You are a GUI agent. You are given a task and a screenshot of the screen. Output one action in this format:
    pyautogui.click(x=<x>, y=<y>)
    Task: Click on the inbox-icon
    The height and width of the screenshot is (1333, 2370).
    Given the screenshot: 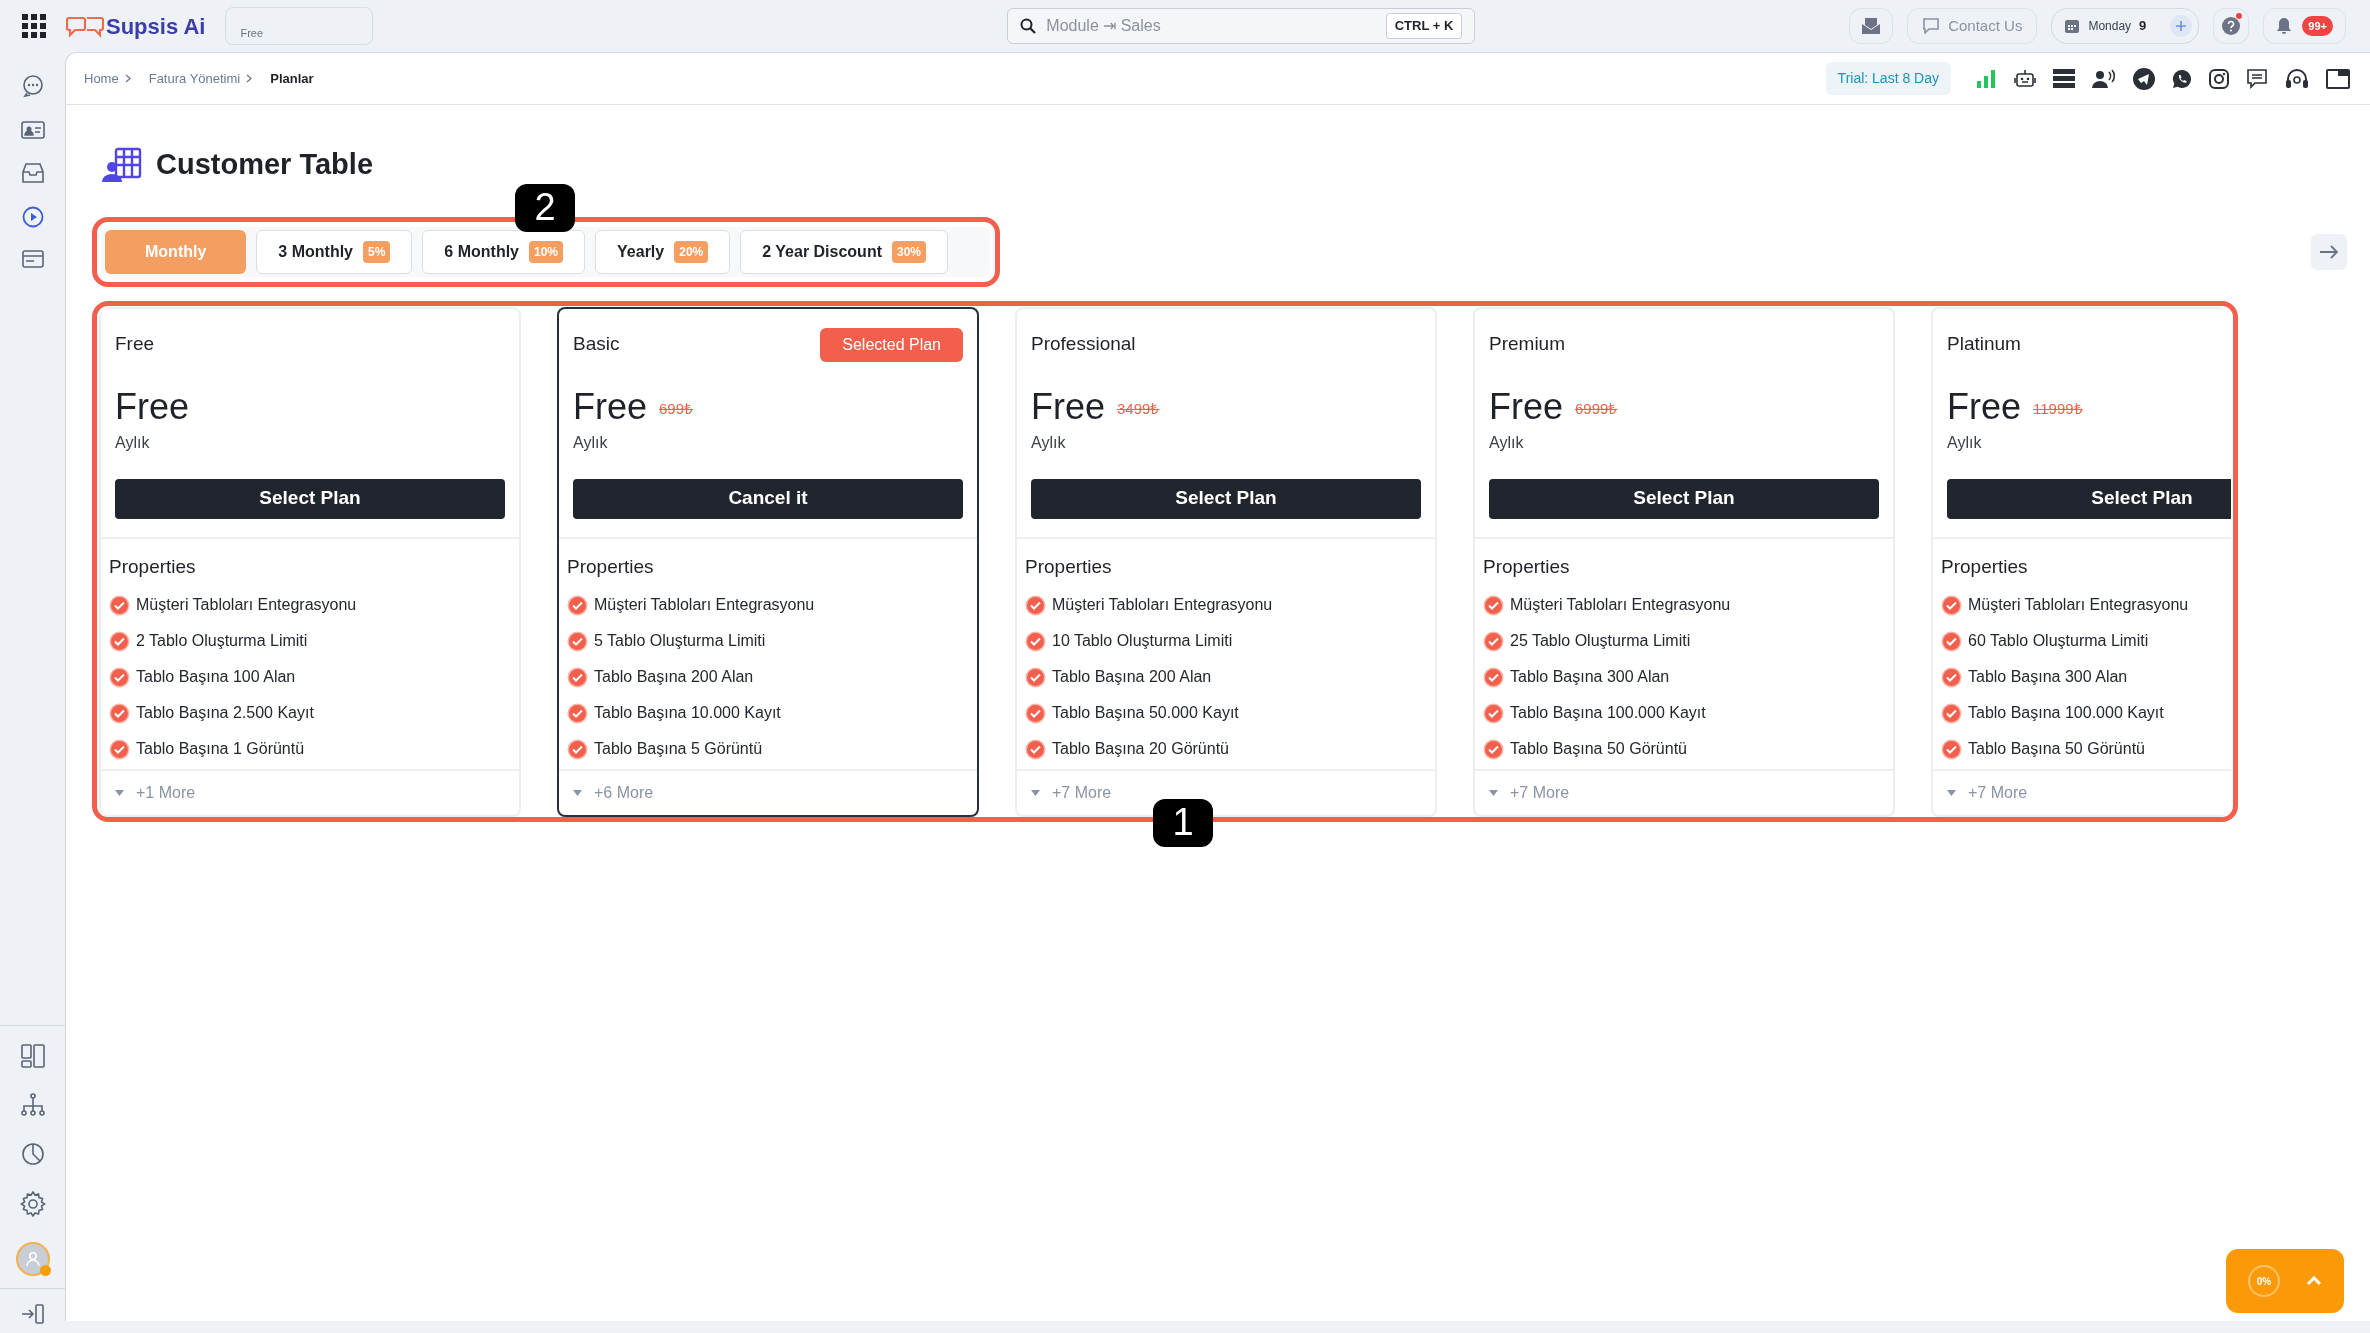 What is the action you would take?
    pyautogui.click(x=32, y=173)
    